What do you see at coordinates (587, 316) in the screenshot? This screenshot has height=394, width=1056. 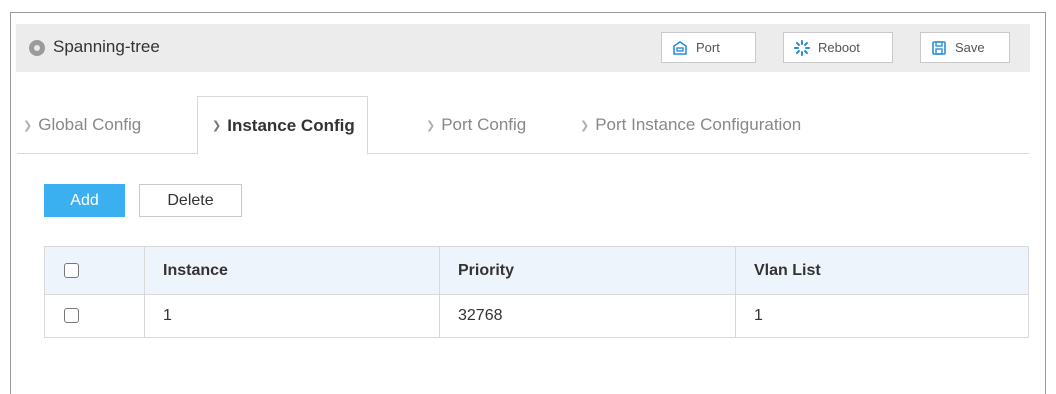 I see `cell-priority: 32768` at bounding box center [587, 316].